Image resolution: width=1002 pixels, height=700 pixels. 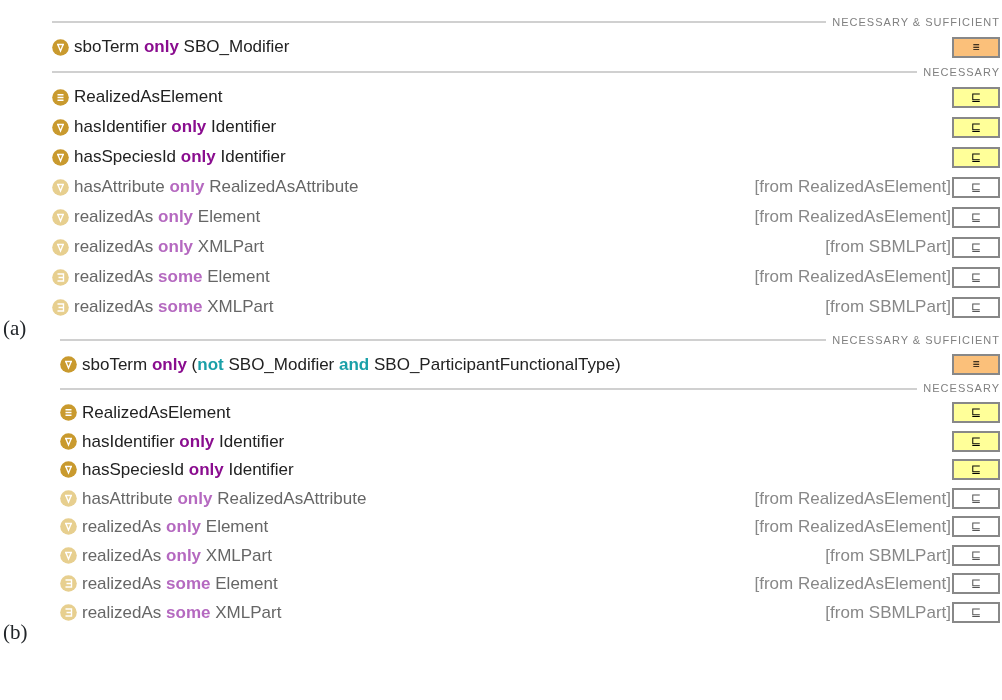 What do you see at coordinates (15, 632) in the screenshot?
I see `figure-label: (b)` at bounding box center [15, 632].